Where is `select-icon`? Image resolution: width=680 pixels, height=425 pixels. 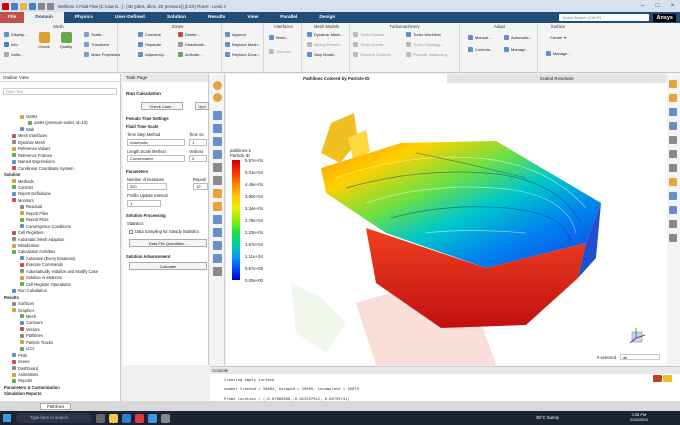
select-icon is located at coordinates (217, 115).